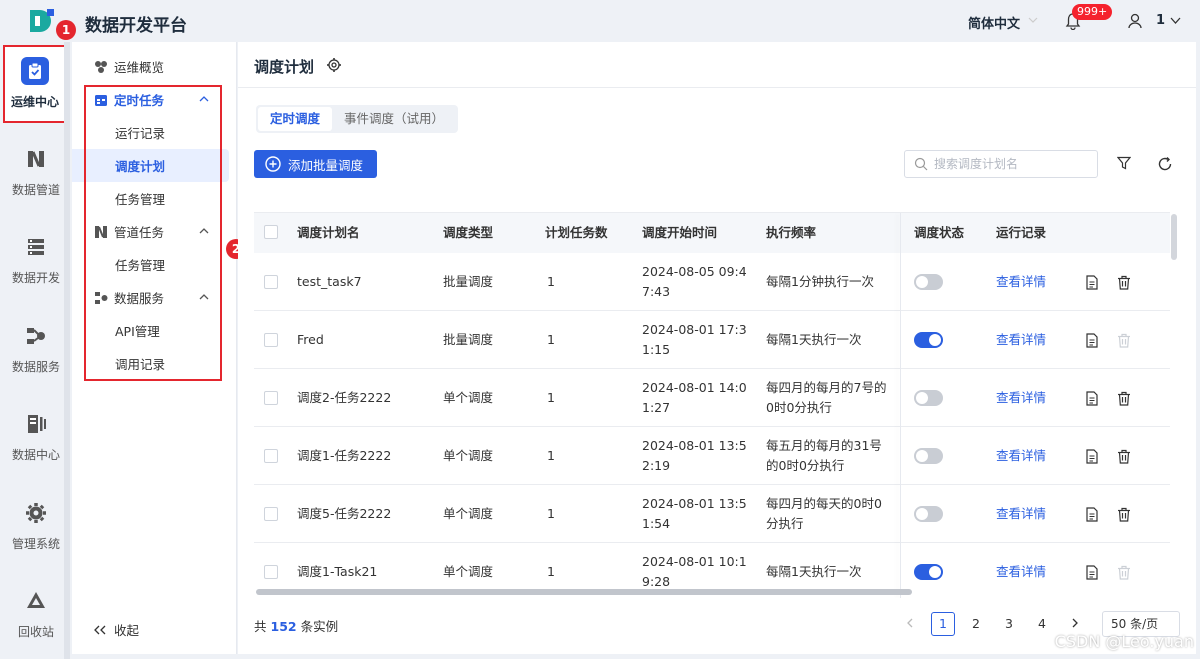 This screenshot has height=659, width=1200. I want to click on rail-item-data-pipeline: 数据管道, so click(36, 173).